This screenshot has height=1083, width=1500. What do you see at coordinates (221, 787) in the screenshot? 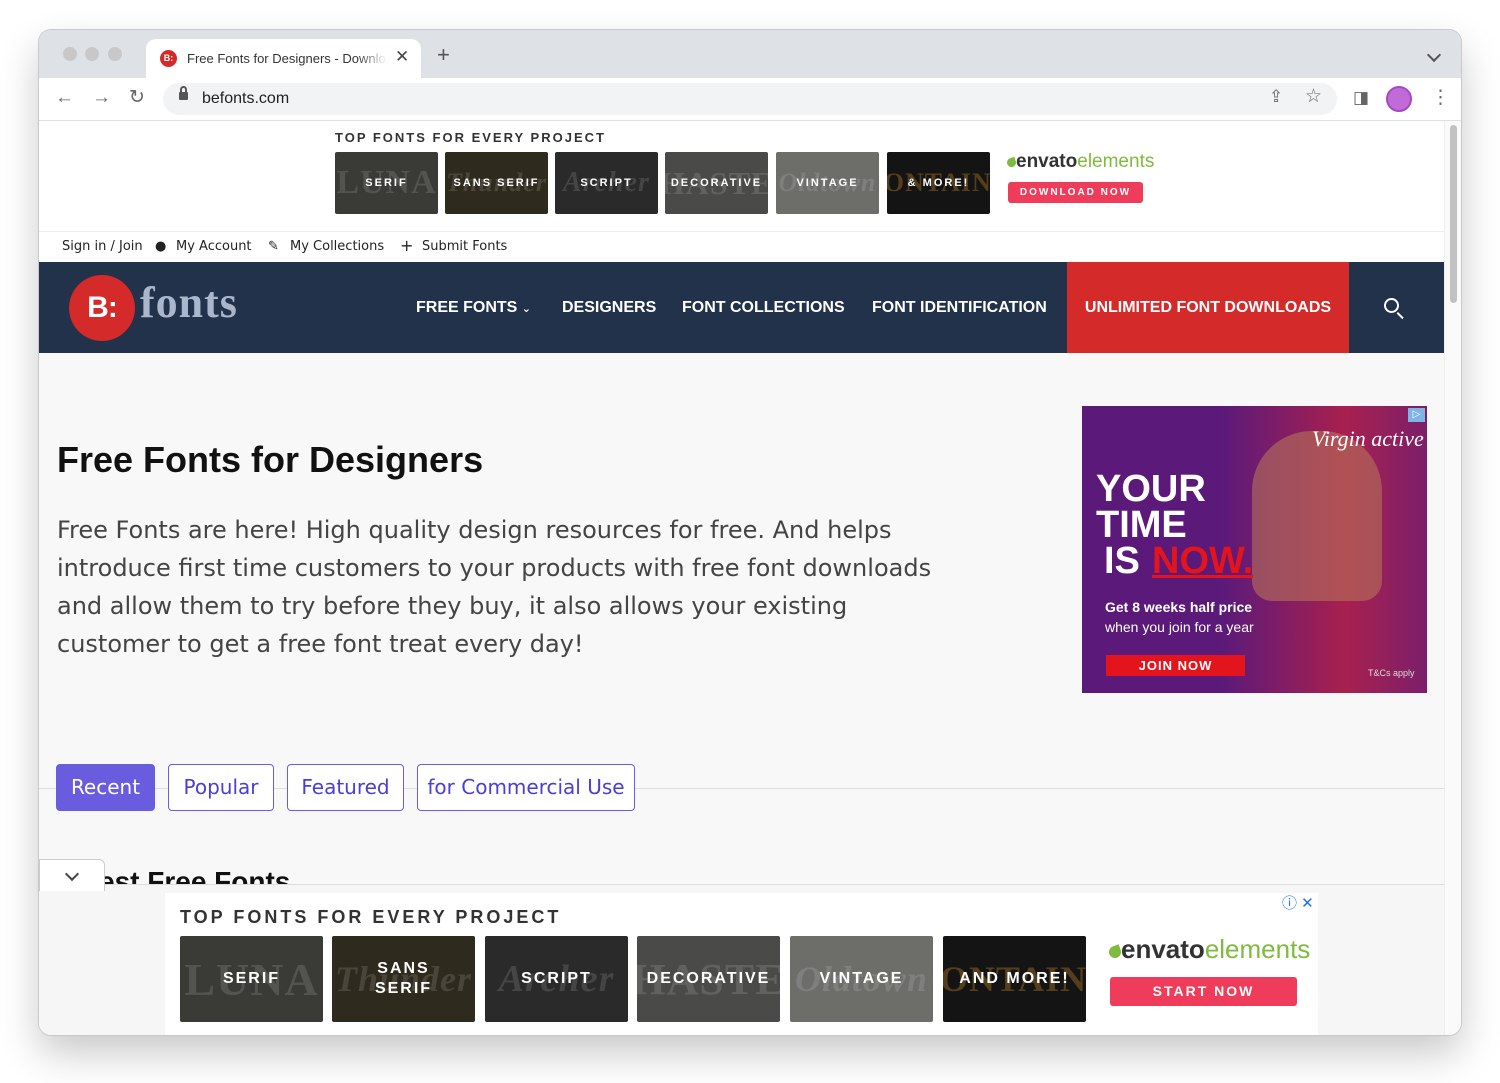
I see `tab-popular: Popular` at bounding box center [221, 787].